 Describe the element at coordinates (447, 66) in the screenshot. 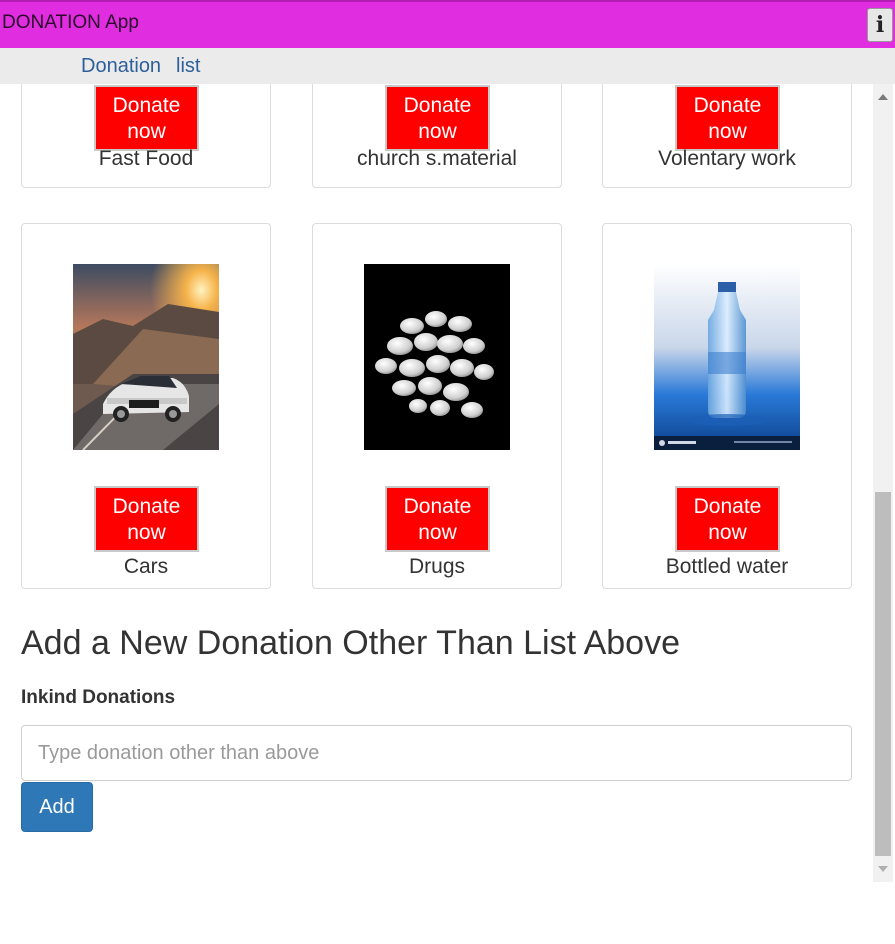

I see `navbar: Donation list` at that location.